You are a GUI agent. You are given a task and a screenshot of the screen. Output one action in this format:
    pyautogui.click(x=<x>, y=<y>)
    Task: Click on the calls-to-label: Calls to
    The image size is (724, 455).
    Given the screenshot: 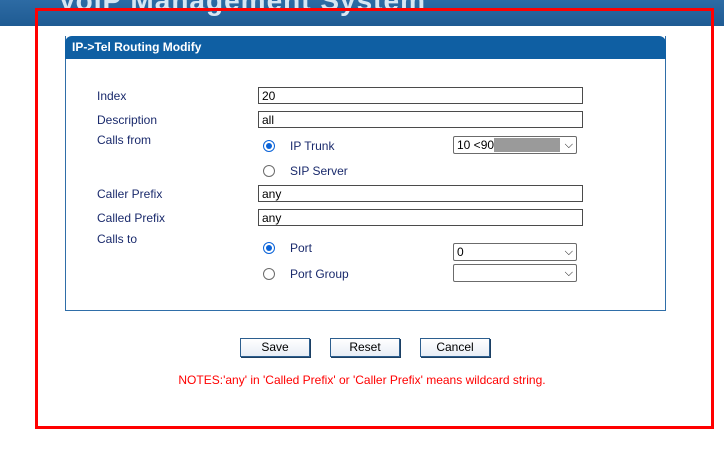 What is the action you would take?
    pyautogui.click(x=117, y=239)
    